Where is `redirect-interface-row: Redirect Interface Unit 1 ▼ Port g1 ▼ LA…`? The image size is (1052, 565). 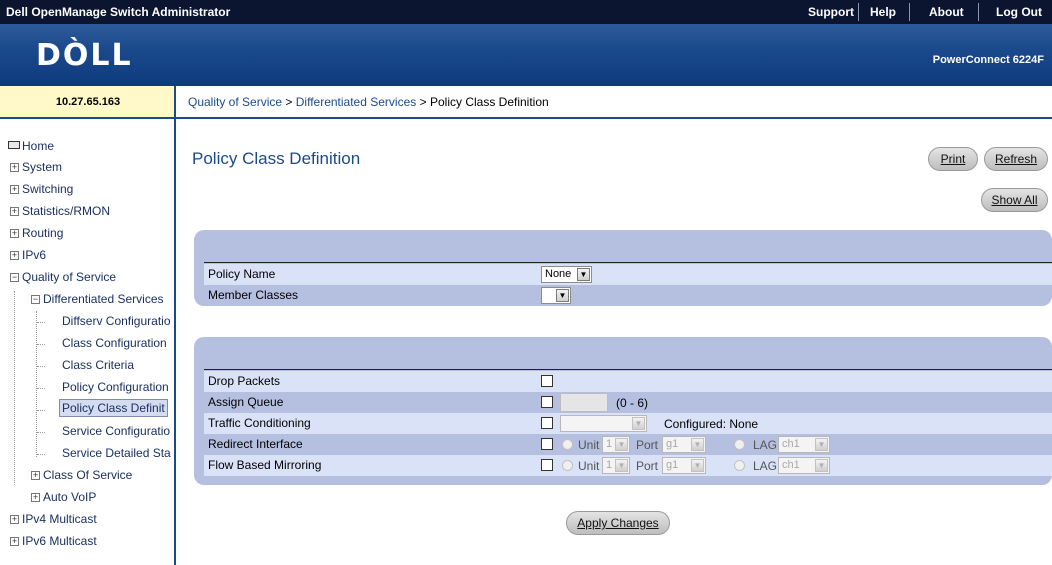 redirect-interface-row: Redirect Interface Unit 1 ▼ Port g1 ▼ LA… is located at coordinates (628, 444).